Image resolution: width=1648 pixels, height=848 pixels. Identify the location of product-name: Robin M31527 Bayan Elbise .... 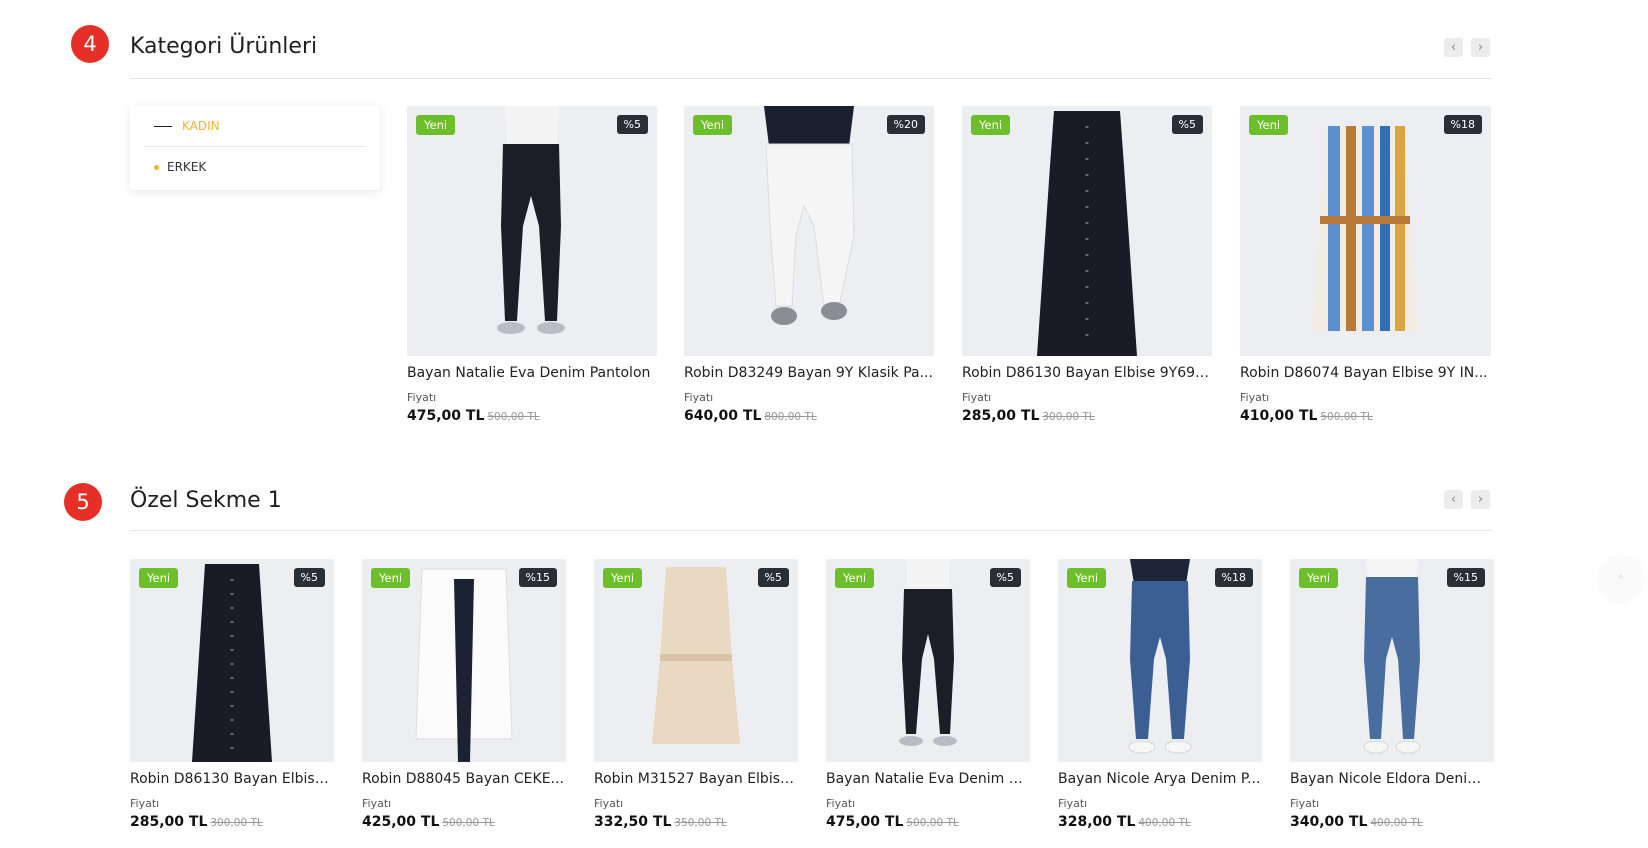
(696, 779).